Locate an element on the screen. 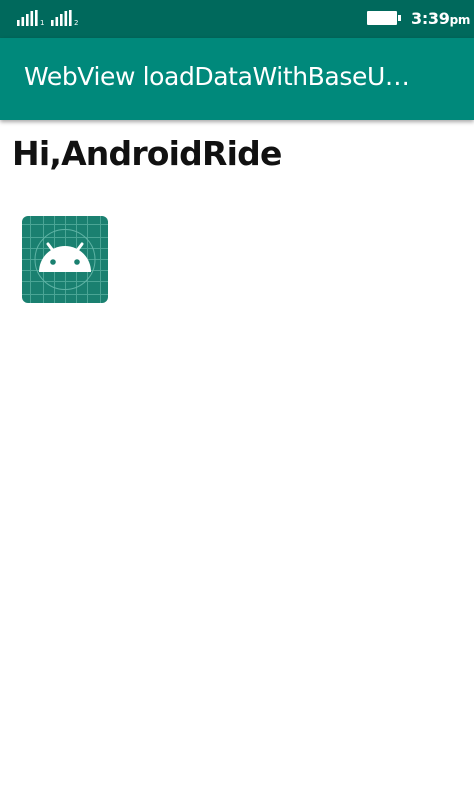 Image resolution: width=474 pixels, height=790 pixels. page-heading: Hi,AndroidRide is located at coordinates (147, 153).